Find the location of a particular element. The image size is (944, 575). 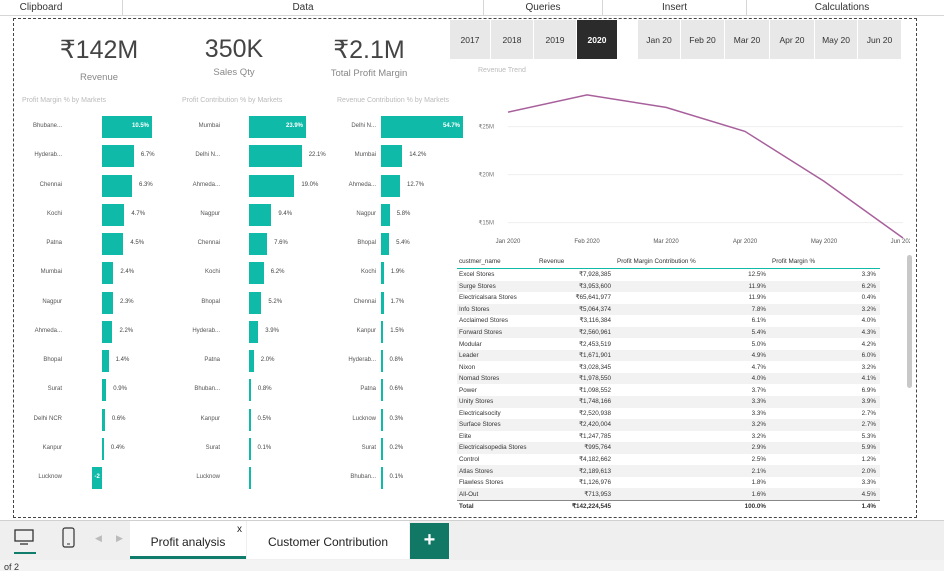

table-cell: ₹3,953,600 is located at coordinates (594, 286).